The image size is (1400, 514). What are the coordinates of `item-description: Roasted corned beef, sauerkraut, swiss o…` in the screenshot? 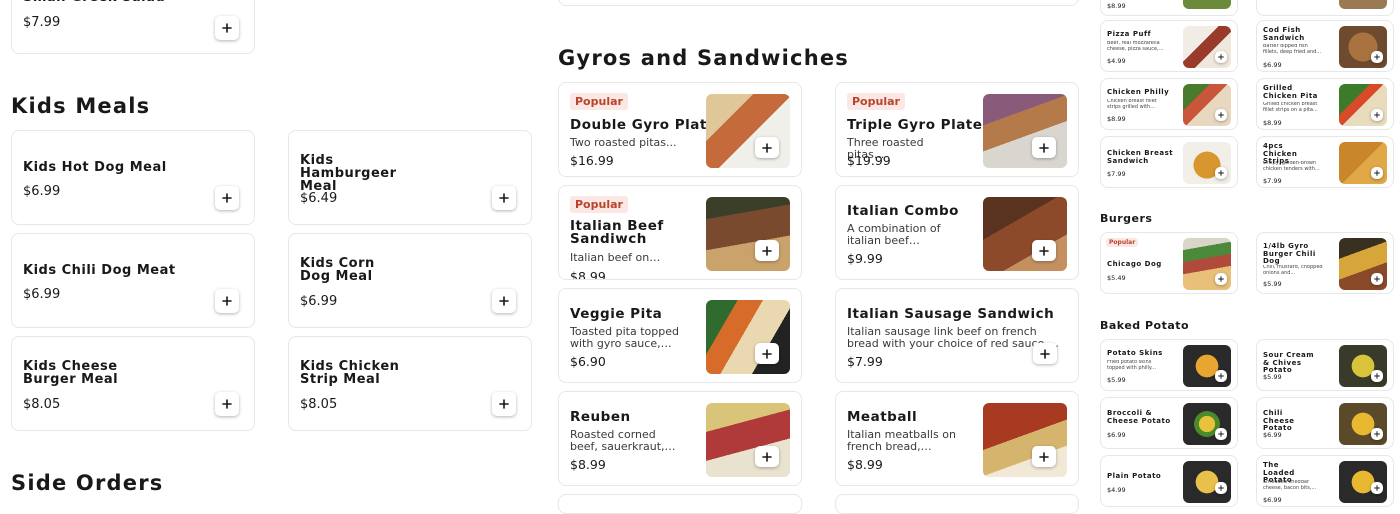 It's located at (617, 440).